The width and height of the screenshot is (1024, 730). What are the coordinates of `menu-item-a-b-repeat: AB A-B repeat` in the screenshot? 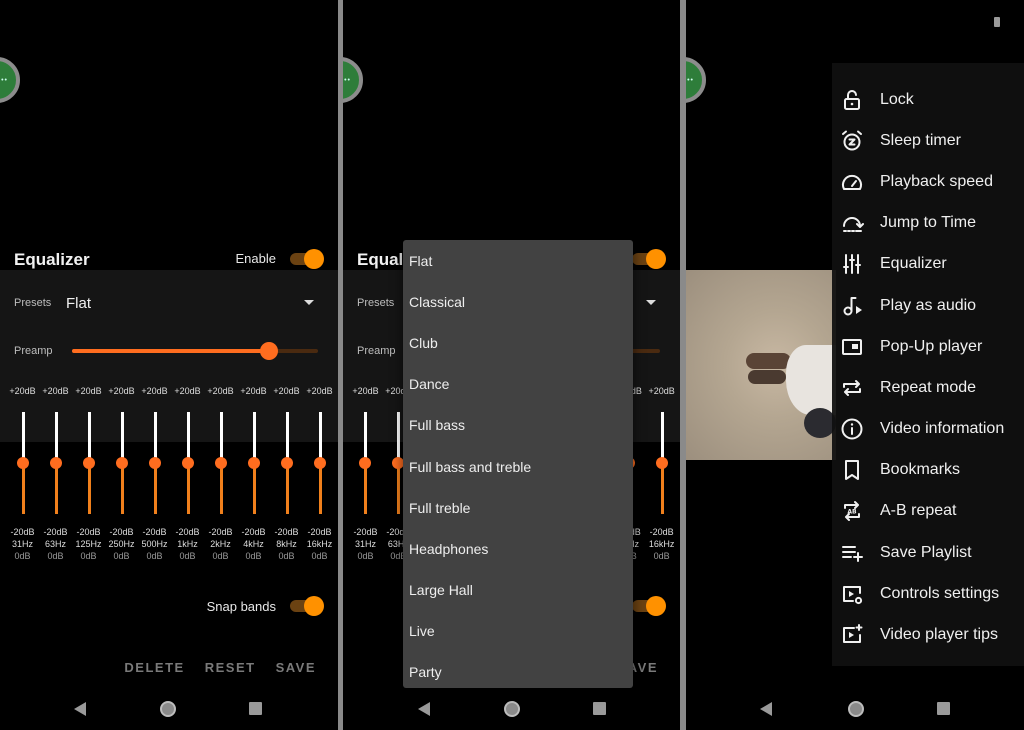 It's located at (928, 511).